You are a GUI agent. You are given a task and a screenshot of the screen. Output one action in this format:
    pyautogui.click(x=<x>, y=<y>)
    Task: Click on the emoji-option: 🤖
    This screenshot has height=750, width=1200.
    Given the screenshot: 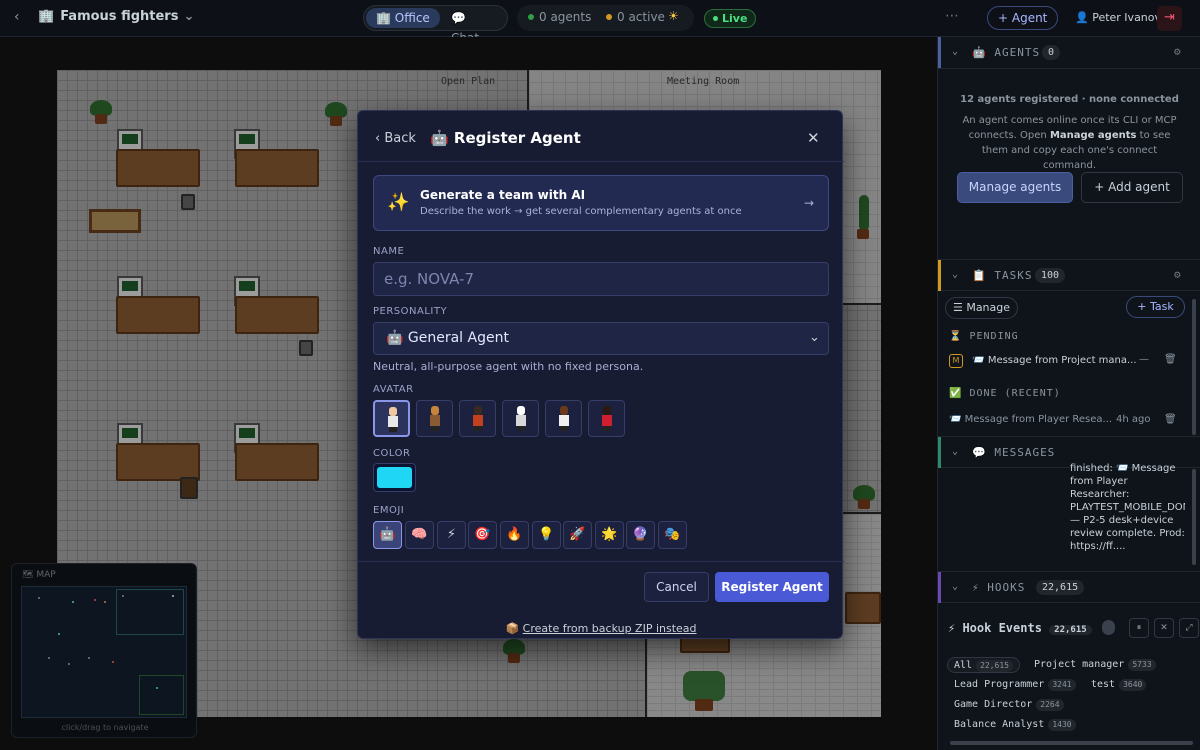 What is the action you would take?
    pyautogui.click(x=387, y=535)
    